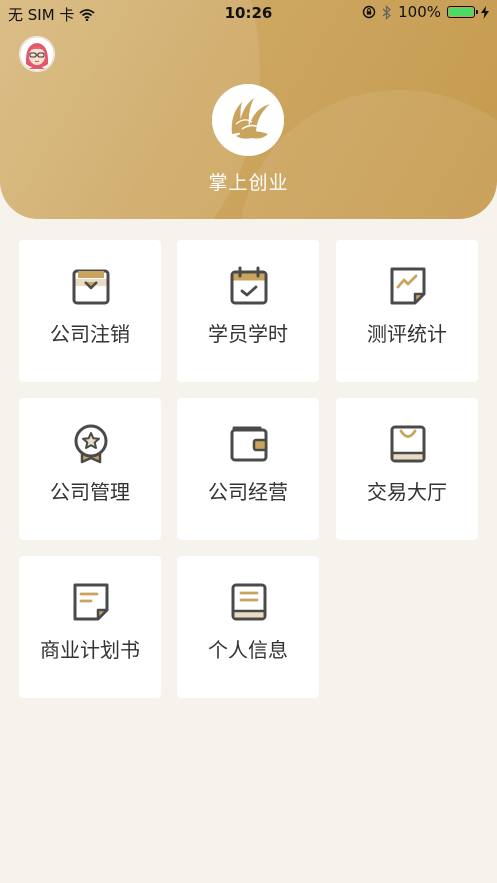  Describe the element at coordinates (248, 469) in the screenshot. I see `menu-item-company-operation: 公司经营` at that location.